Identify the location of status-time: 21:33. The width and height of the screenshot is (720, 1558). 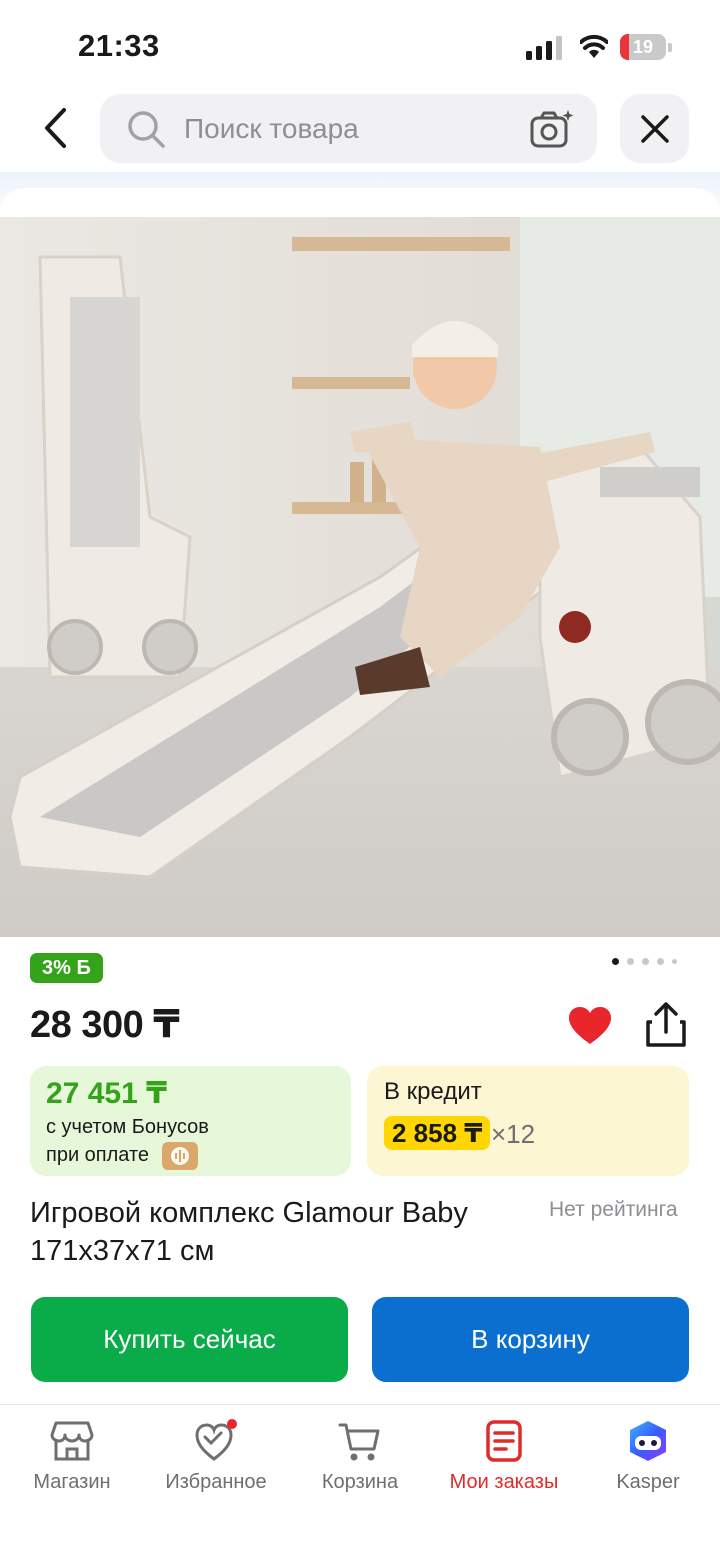
(119, 45).